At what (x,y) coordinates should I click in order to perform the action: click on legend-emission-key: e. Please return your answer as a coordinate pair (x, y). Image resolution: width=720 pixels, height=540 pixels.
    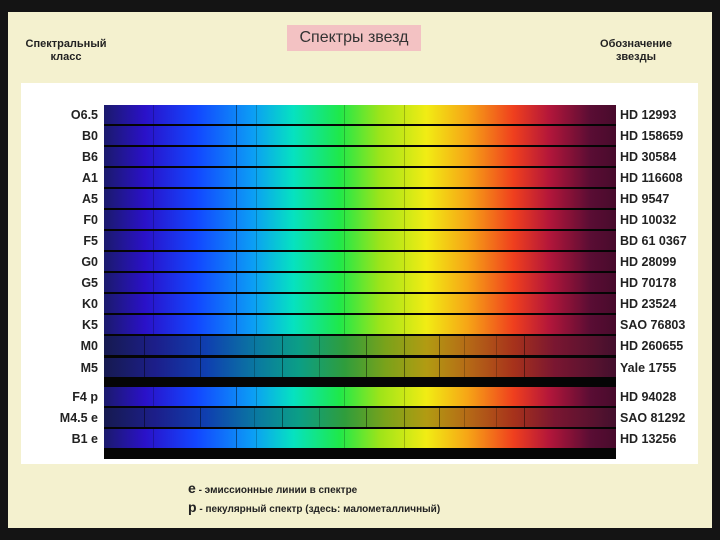
    Looking at the image, I should click on (192, 488).